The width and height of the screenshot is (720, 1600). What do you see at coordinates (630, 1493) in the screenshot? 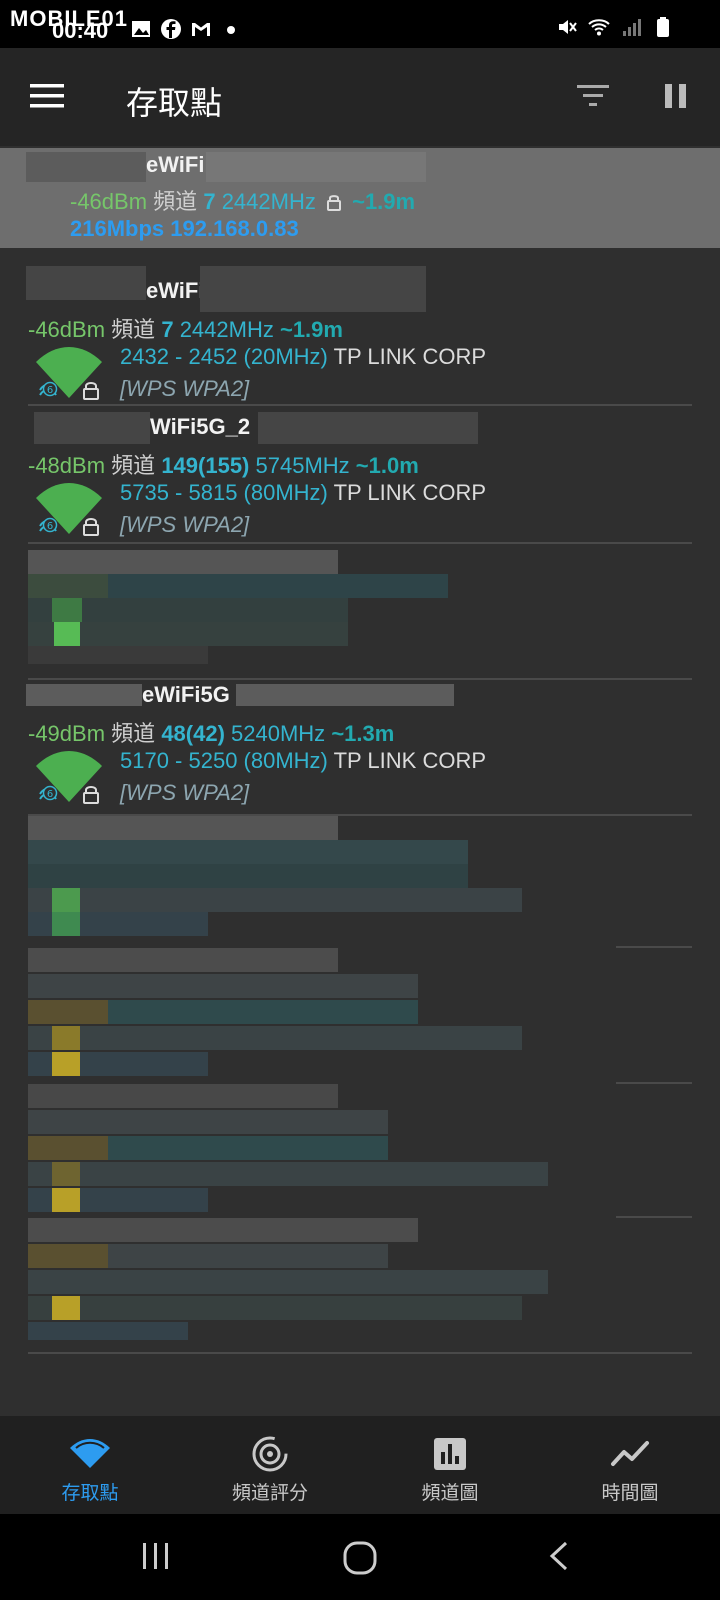
I see `tab-label: 時間圖` at bounding box center [630, 1493].